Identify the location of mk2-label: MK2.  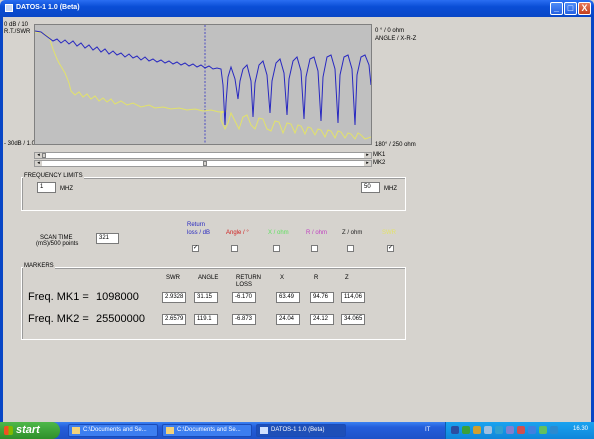
(379, 163).